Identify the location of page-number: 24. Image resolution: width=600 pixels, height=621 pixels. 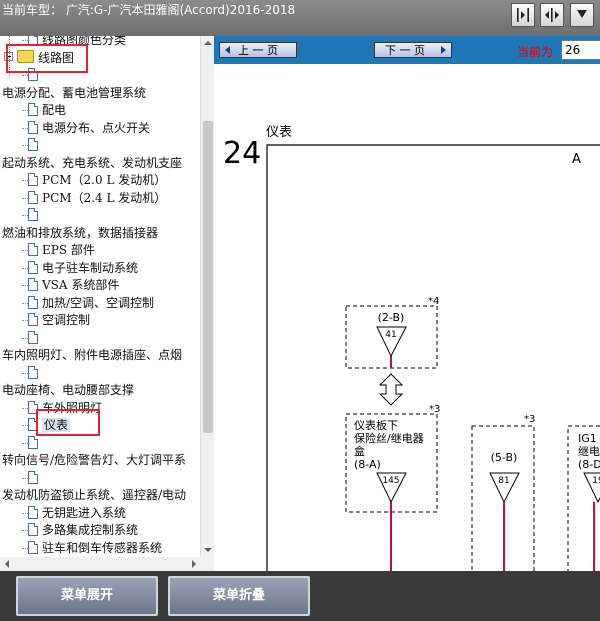
(242, 153).